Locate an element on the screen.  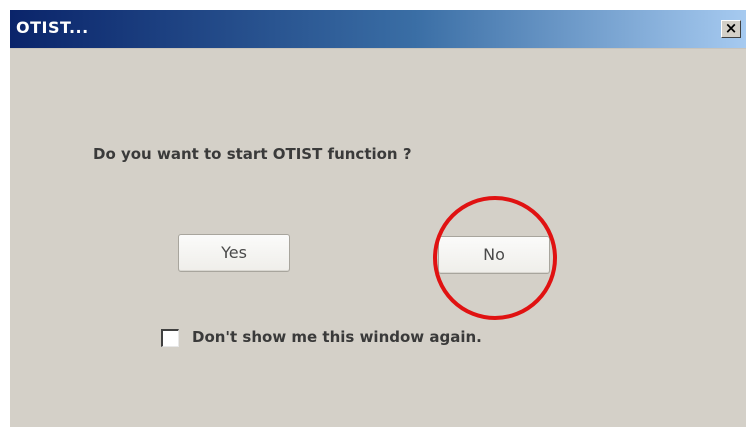
yes-button: Yes is located at coordinates (234, 253).